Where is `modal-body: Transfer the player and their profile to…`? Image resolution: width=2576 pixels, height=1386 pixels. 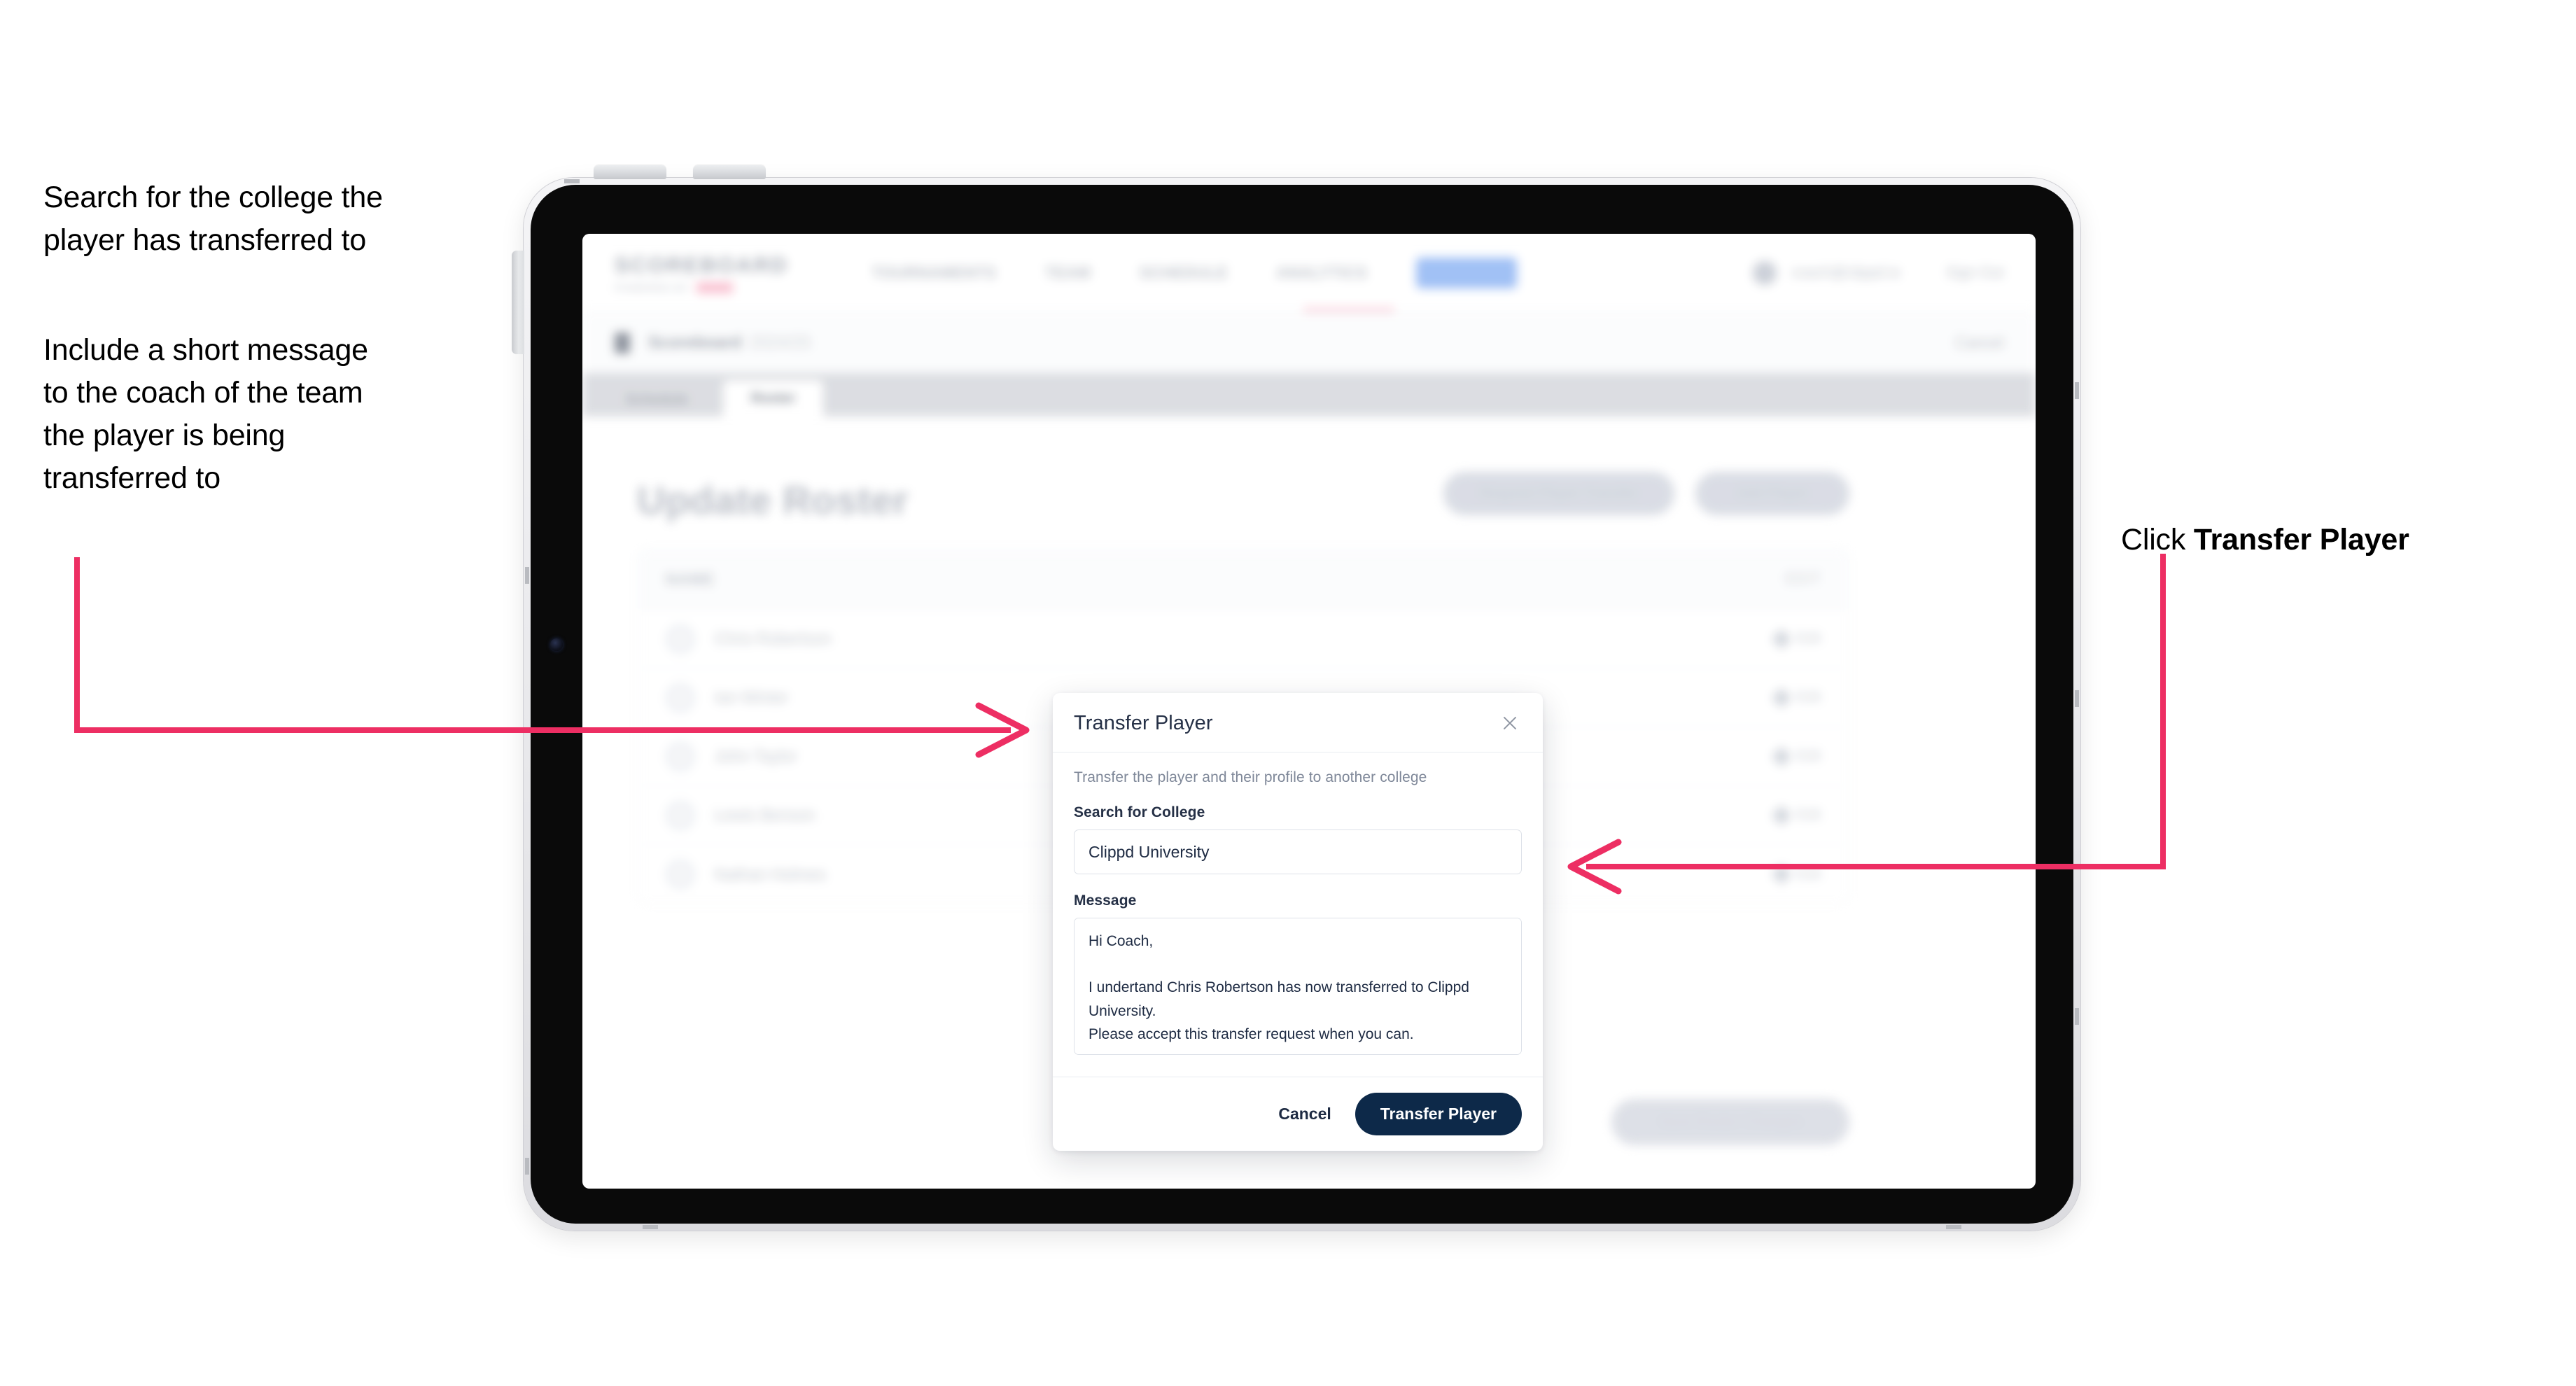 modal-body: Transfer the player and their profile to… is located at coordinates (1298, 914).